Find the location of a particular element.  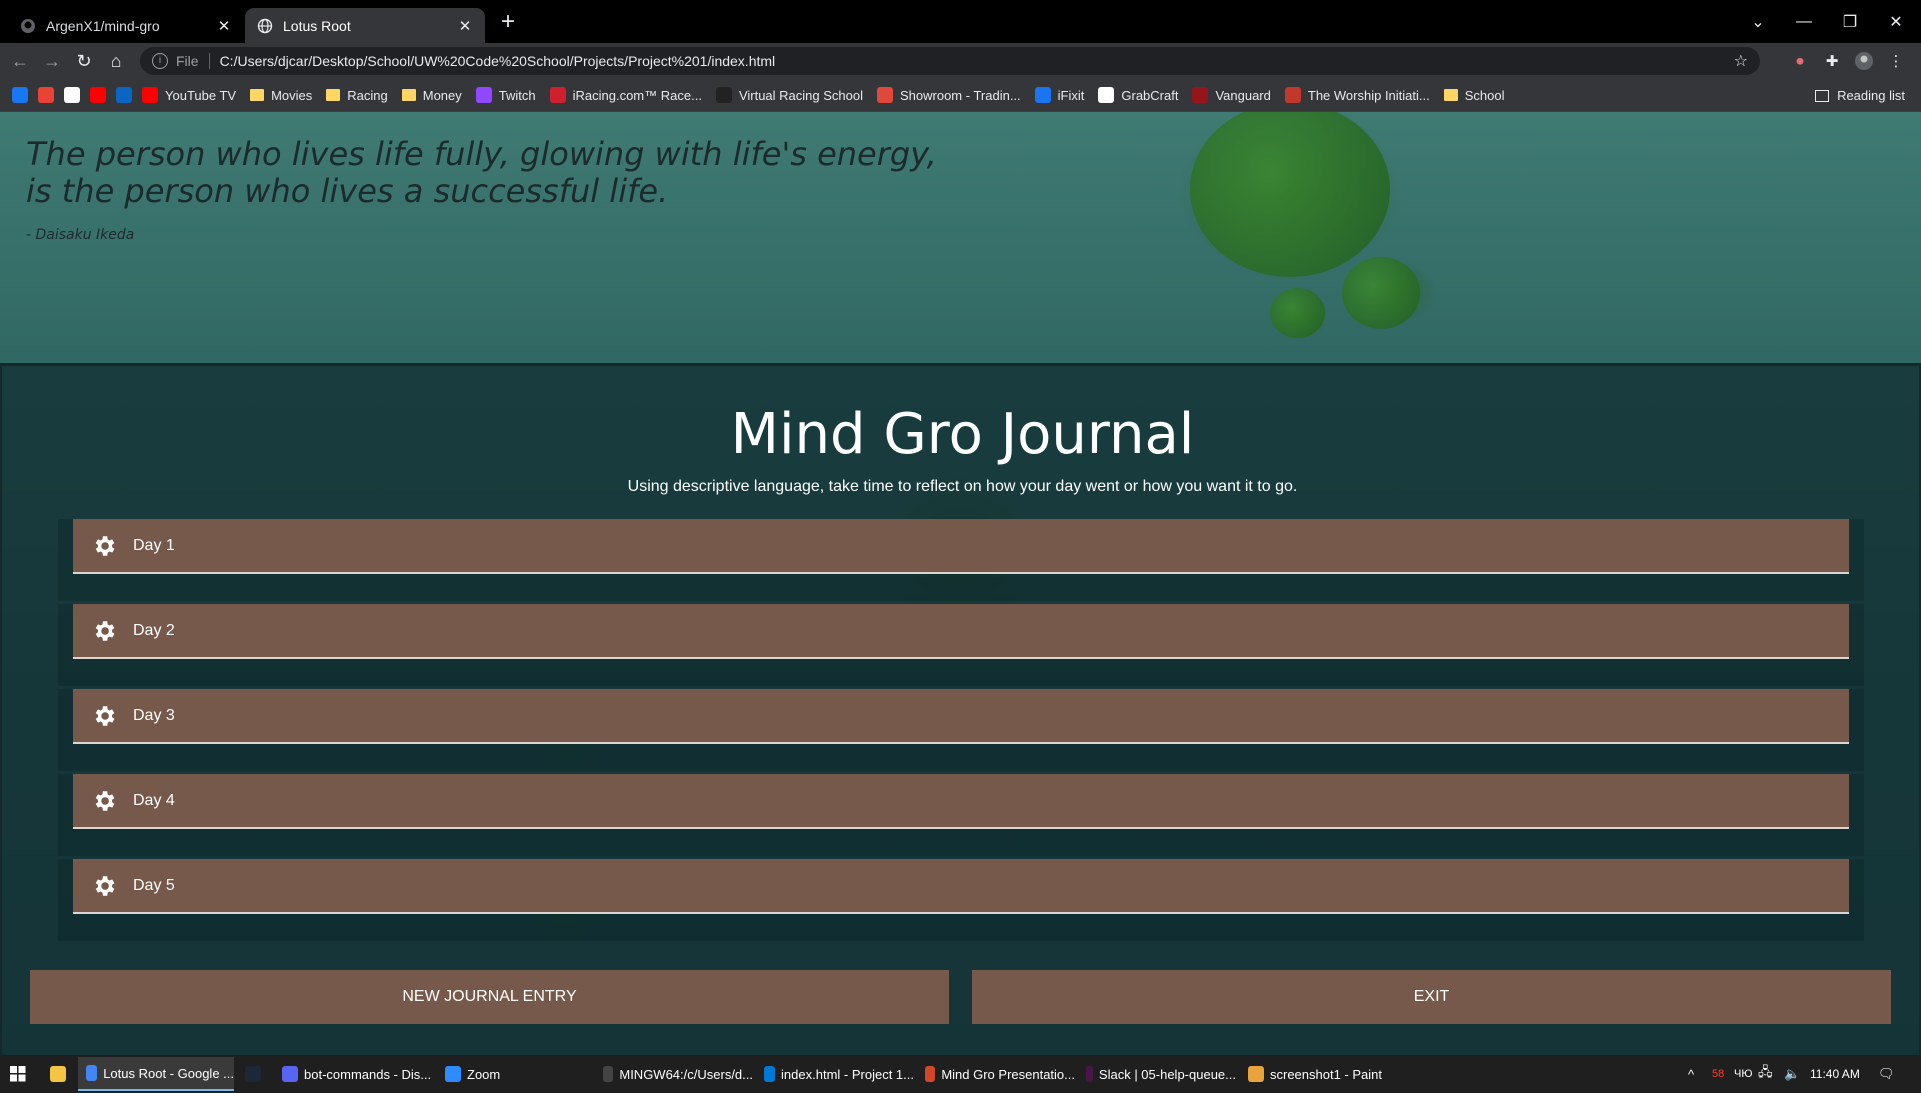

day-2-entry: Day 2 is located at coordinates (961, 631).